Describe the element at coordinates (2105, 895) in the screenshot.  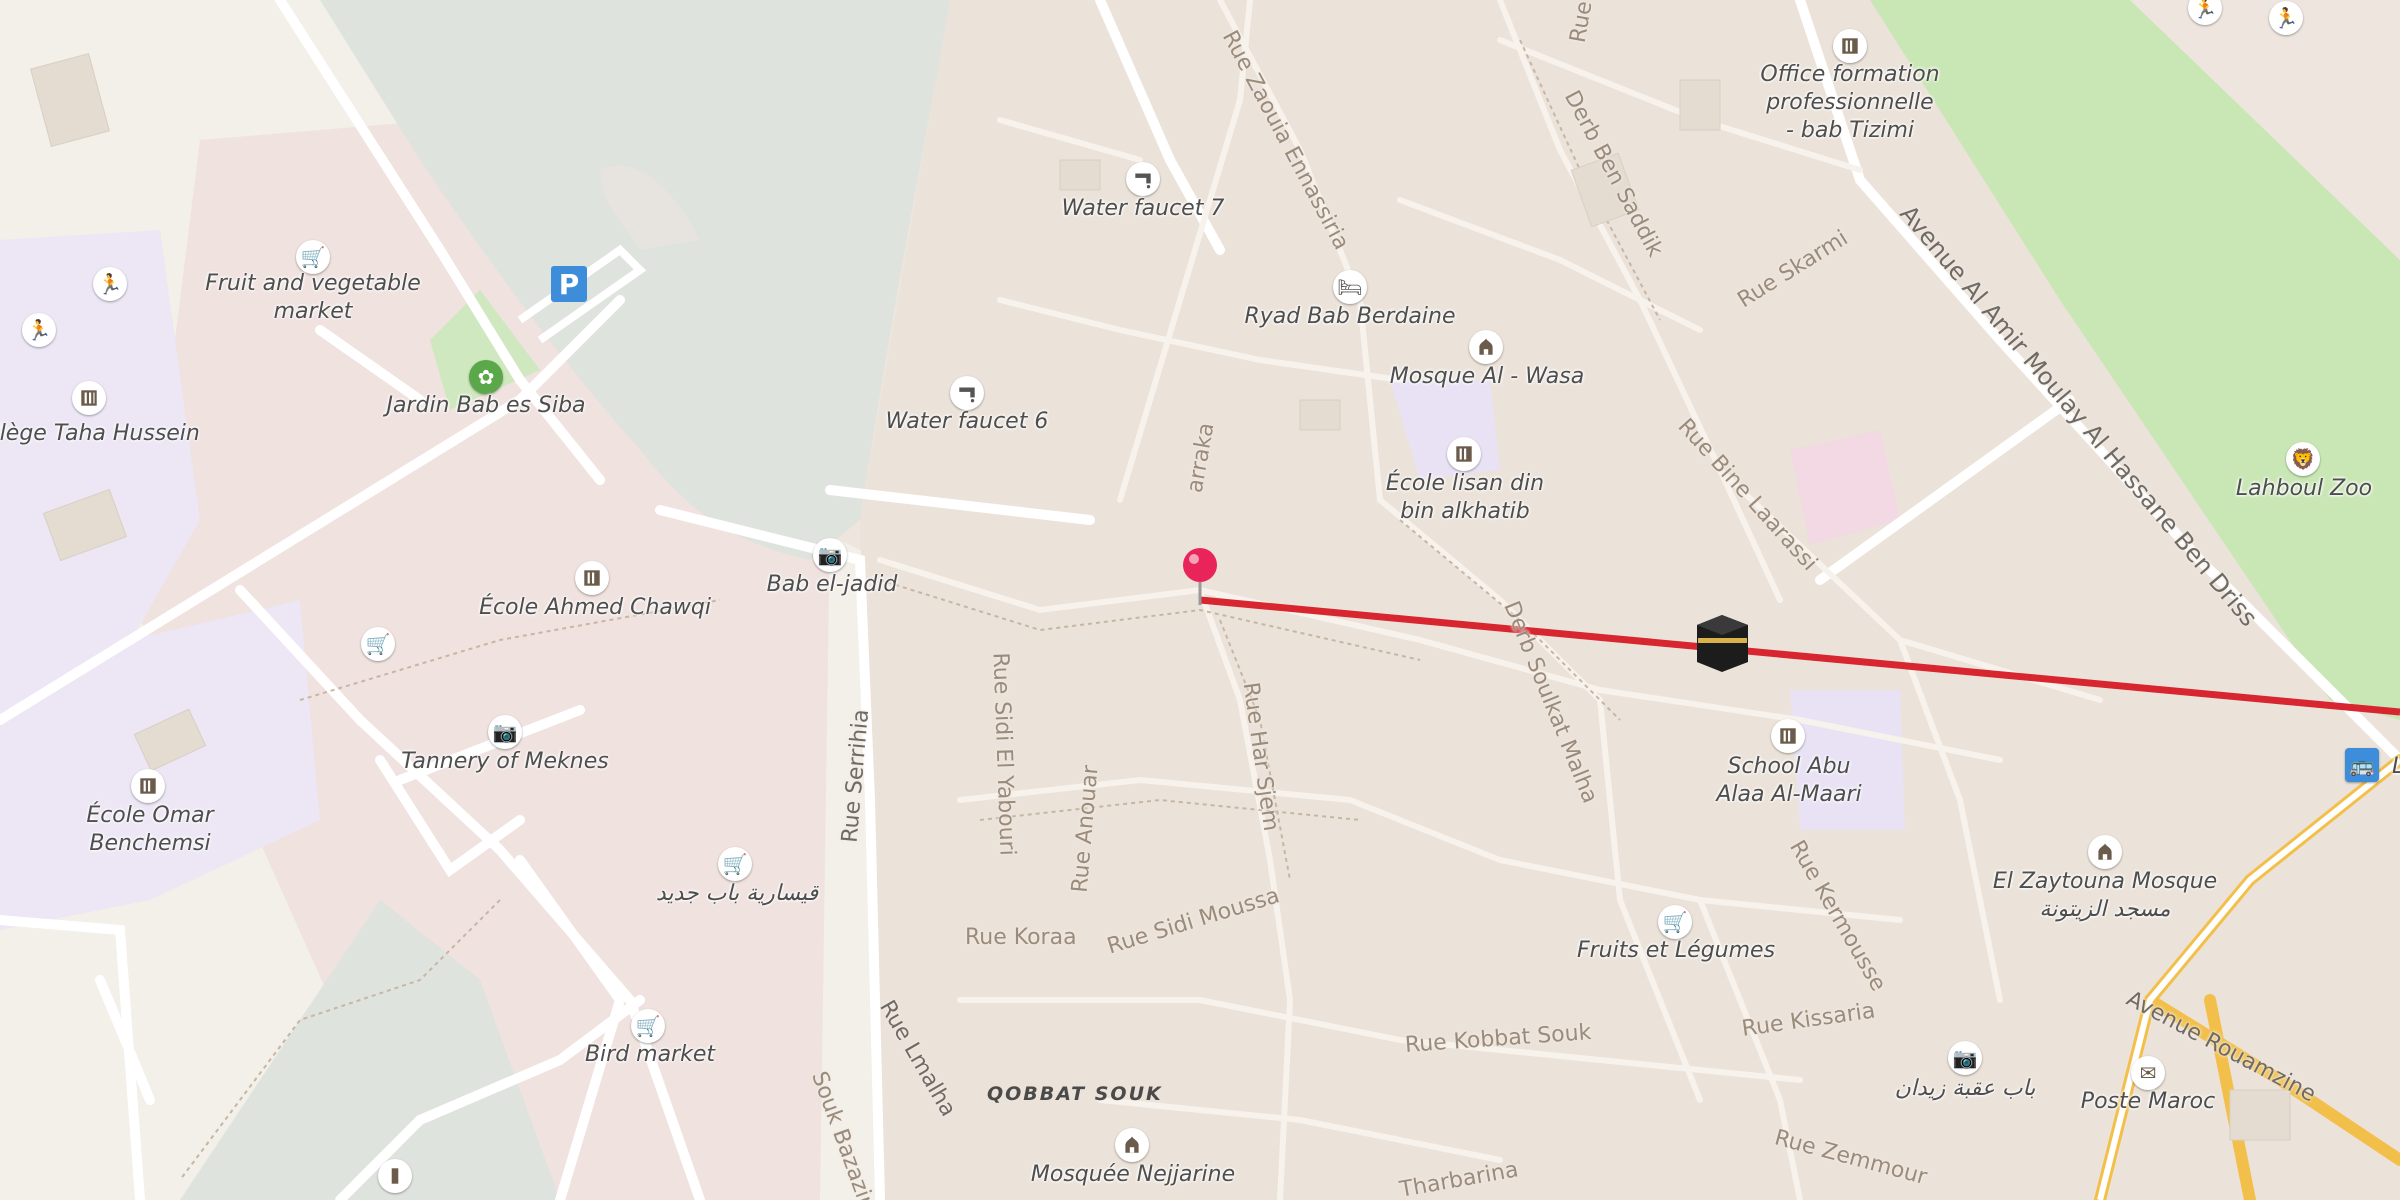
I see `poi-label-zaytouna: El Zaytouna Mosque مسجد الزيتونة` at that location.